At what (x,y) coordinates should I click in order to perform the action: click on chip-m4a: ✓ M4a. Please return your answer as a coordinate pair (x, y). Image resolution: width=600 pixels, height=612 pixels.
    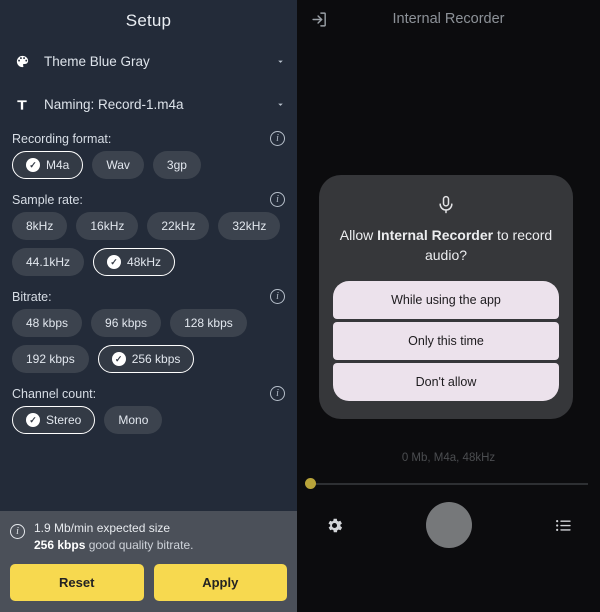
    Looking at the image, I should click on (48, 165).